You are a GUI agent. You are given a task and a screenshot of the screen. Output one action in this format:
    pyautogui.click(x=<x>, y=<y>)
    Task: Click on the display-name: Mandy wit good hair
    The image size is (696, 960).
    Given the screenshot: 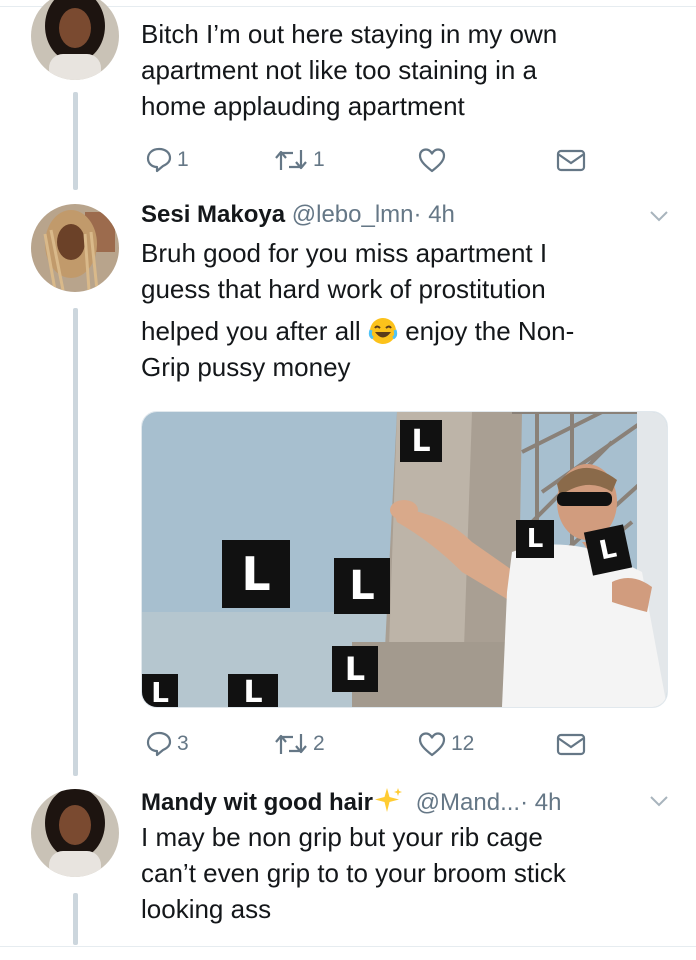 What is the action you would take?
    pyautogui.click(x=257, y=802)
    